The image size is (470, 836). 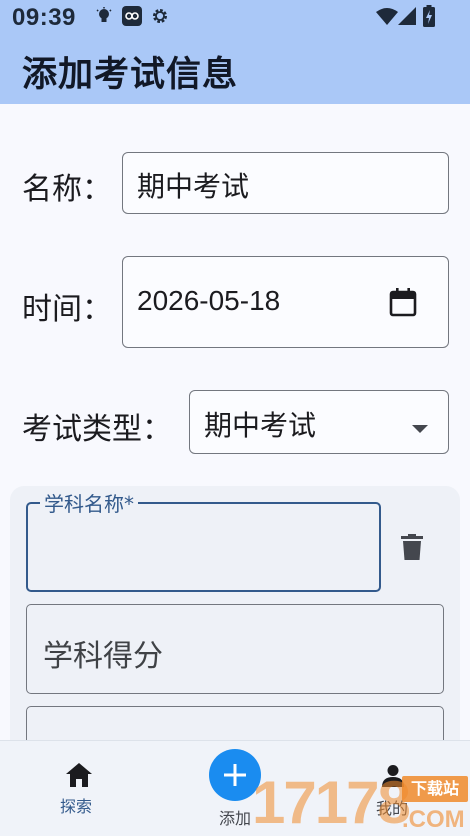 What do you see at coordinates (103, 656) in the screenshot?
I see `subject-score-placeholder: 学科得分` at bounding box center [103, 656].